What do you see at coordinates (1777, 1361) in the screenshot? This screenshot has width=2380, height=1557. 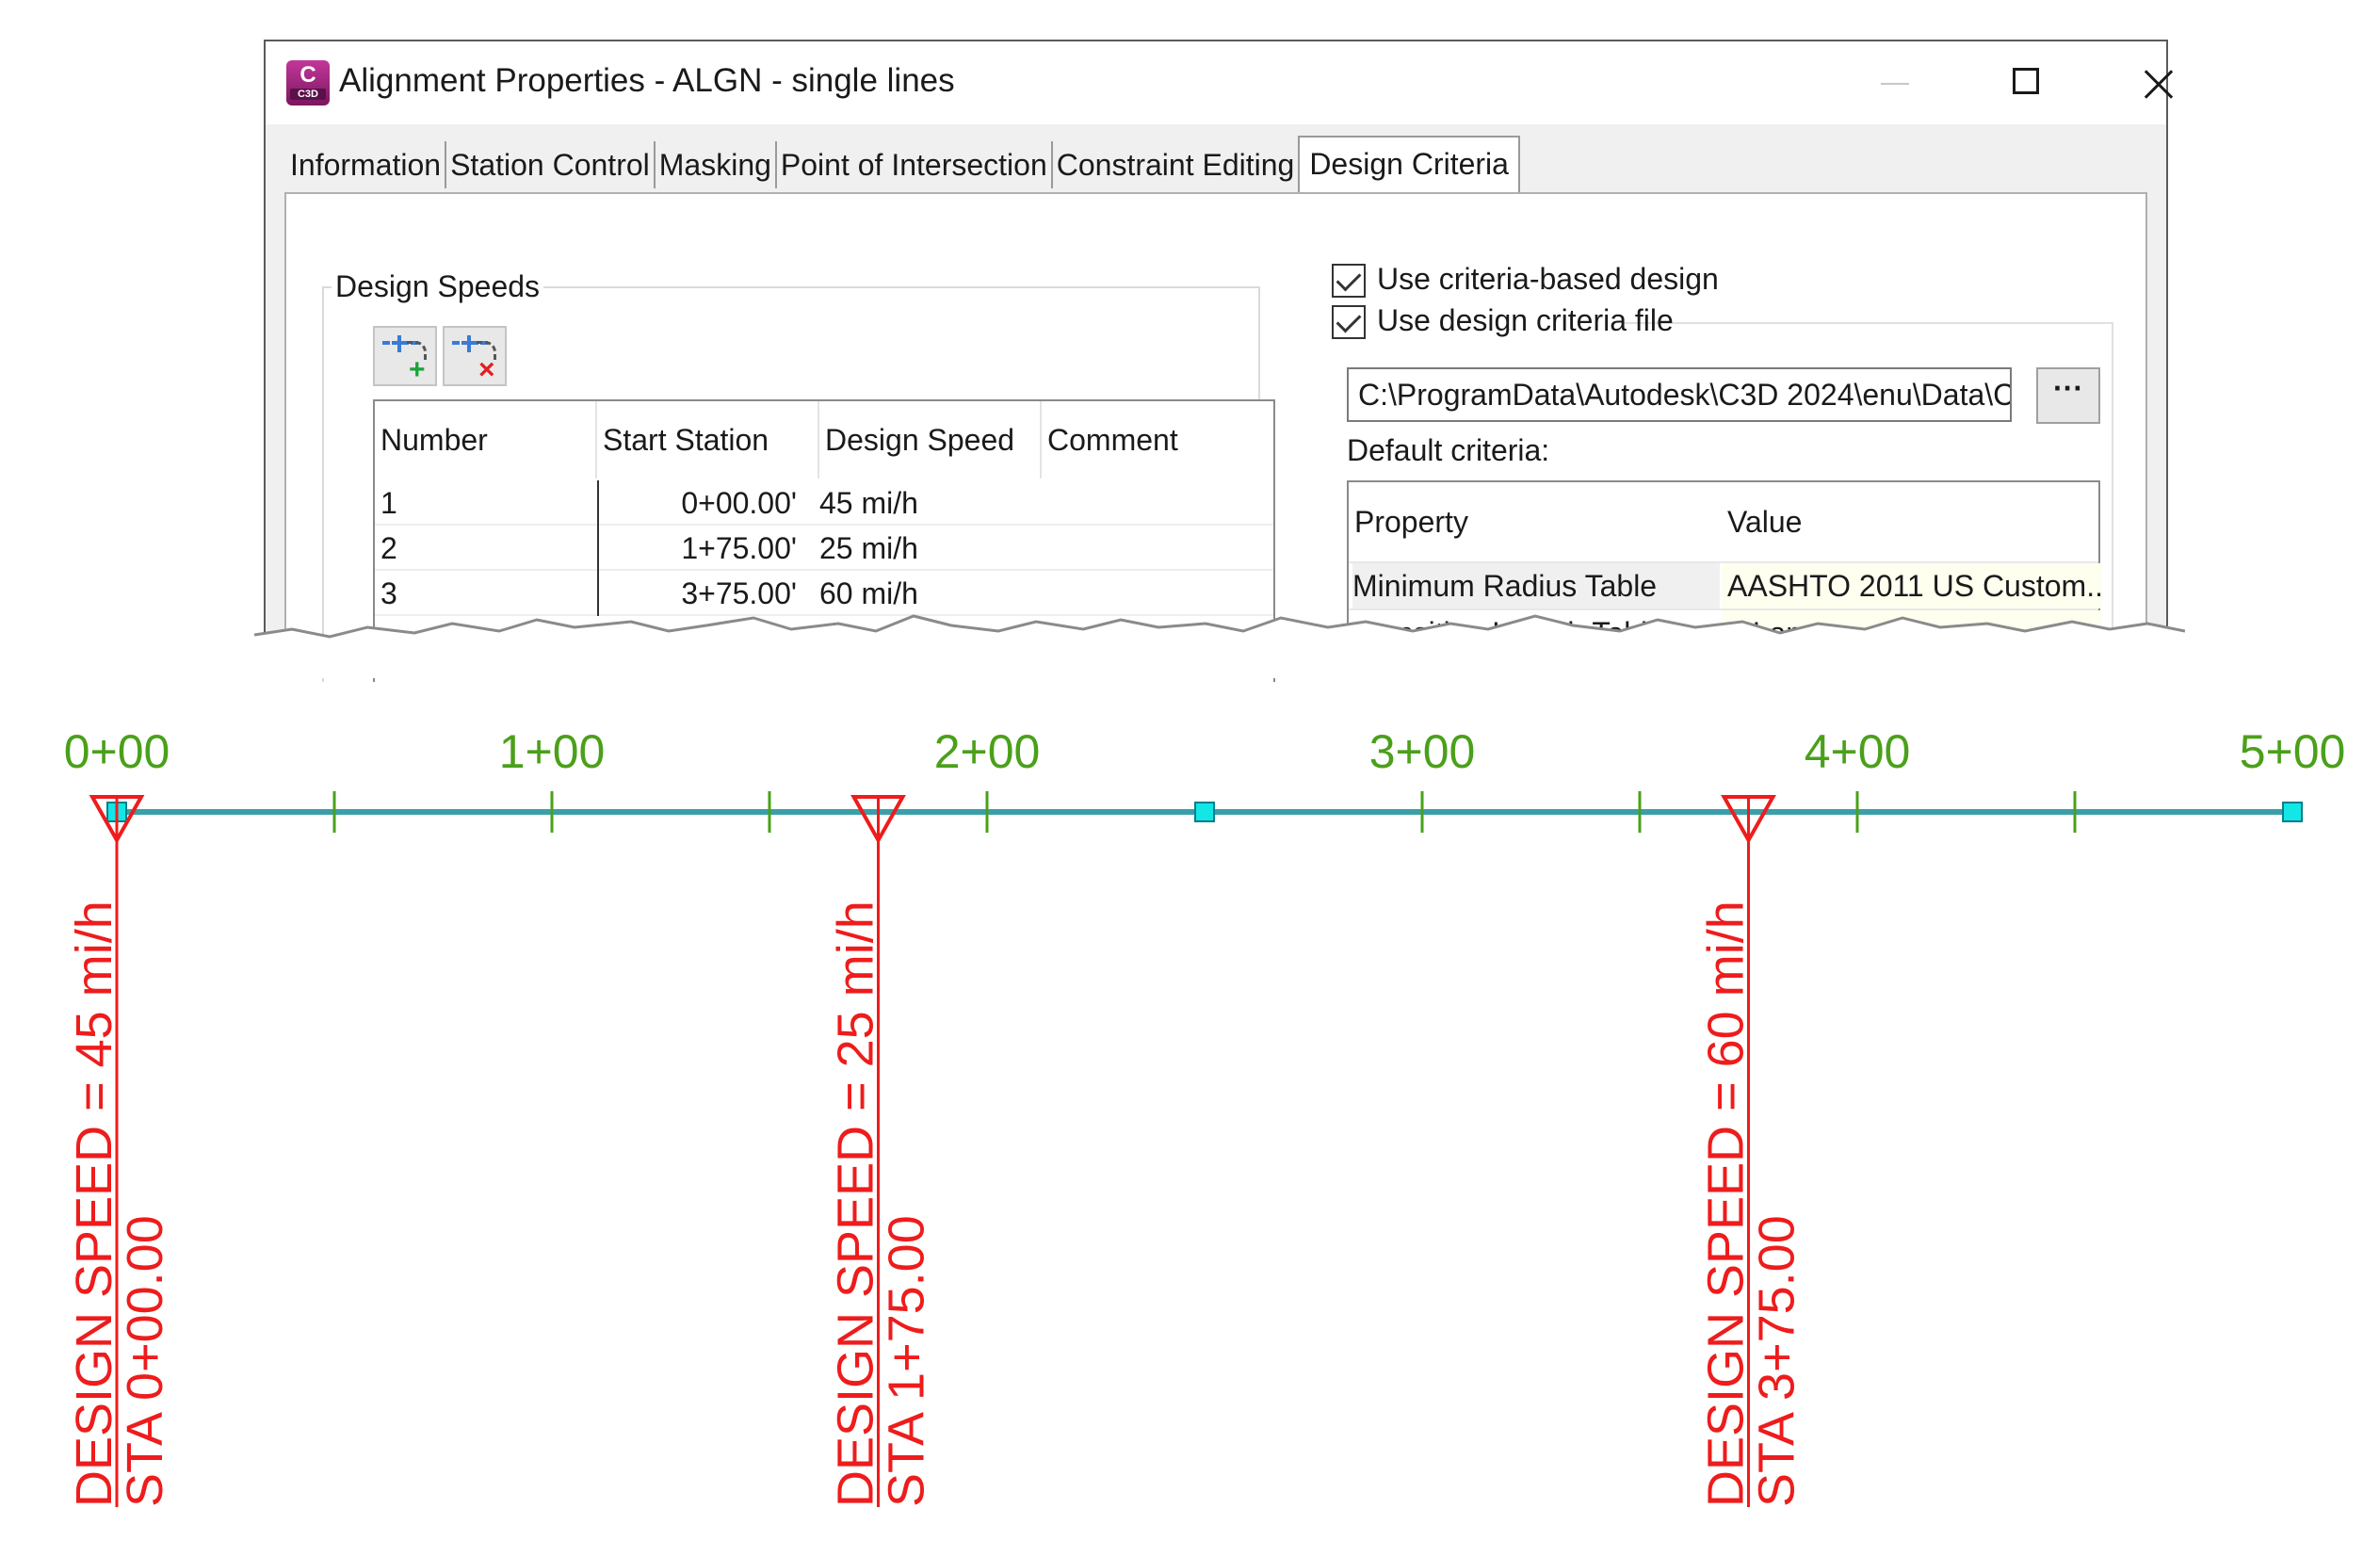 I see `station-value-label: STA 3+75.00` at bounding box center [1777, 1361].